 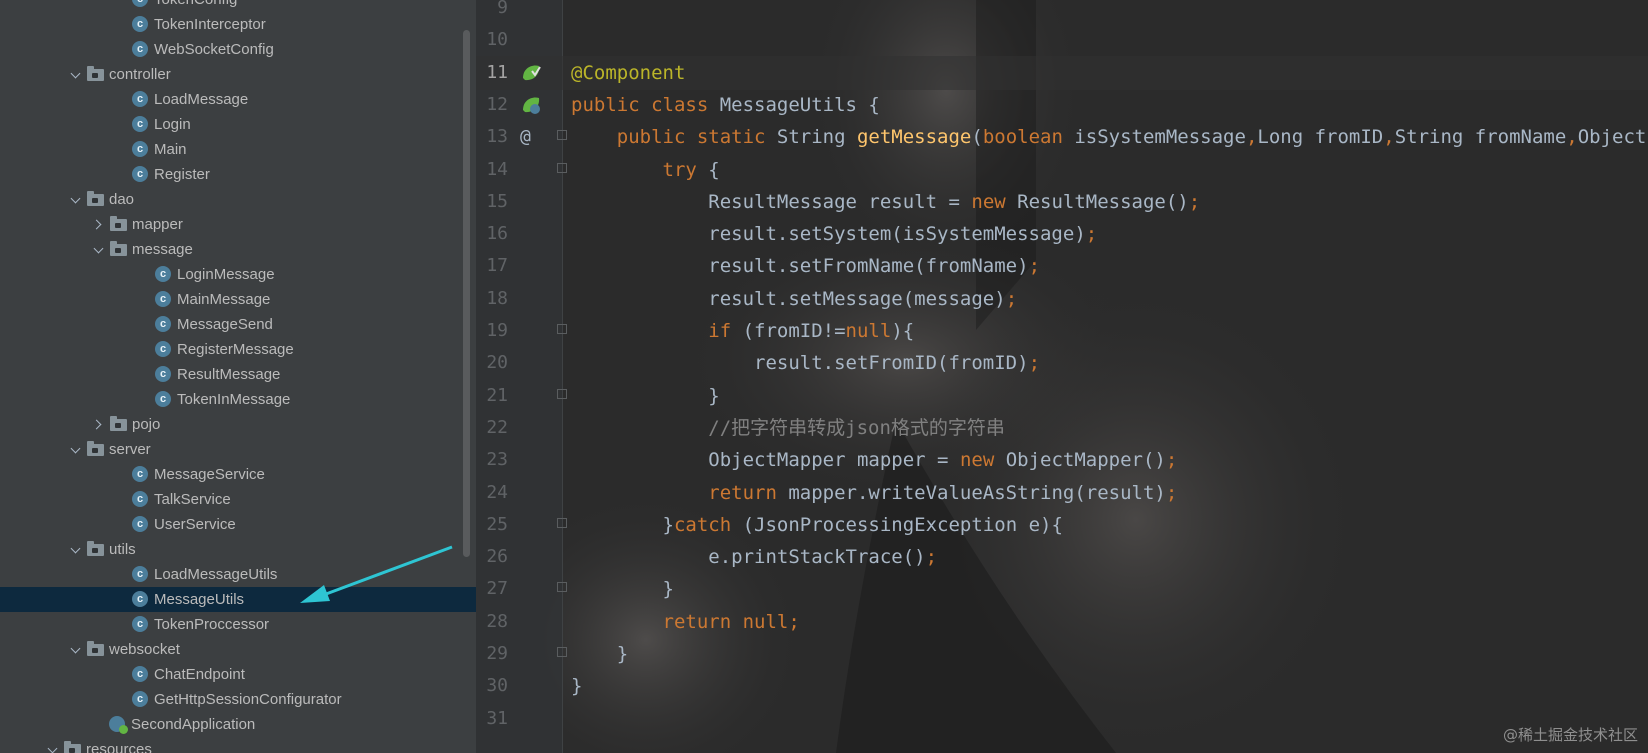 I want to click on tree-file-row: c GetHttpSessionConfigurator, so click(x=238, y=699).